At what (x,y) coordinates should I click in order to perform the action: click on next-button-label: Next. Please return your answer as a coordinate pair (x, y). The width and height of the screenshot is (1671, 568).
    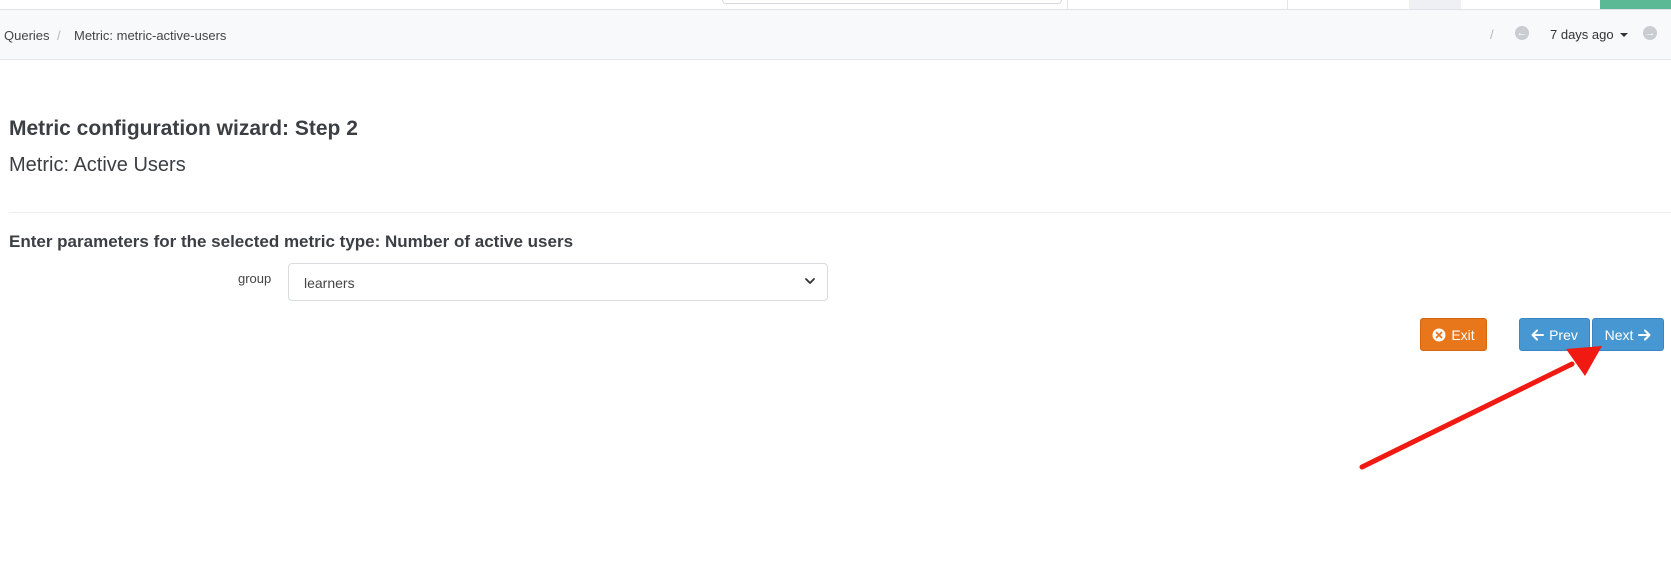
    Looking at the image, I should click on (1619, 334).